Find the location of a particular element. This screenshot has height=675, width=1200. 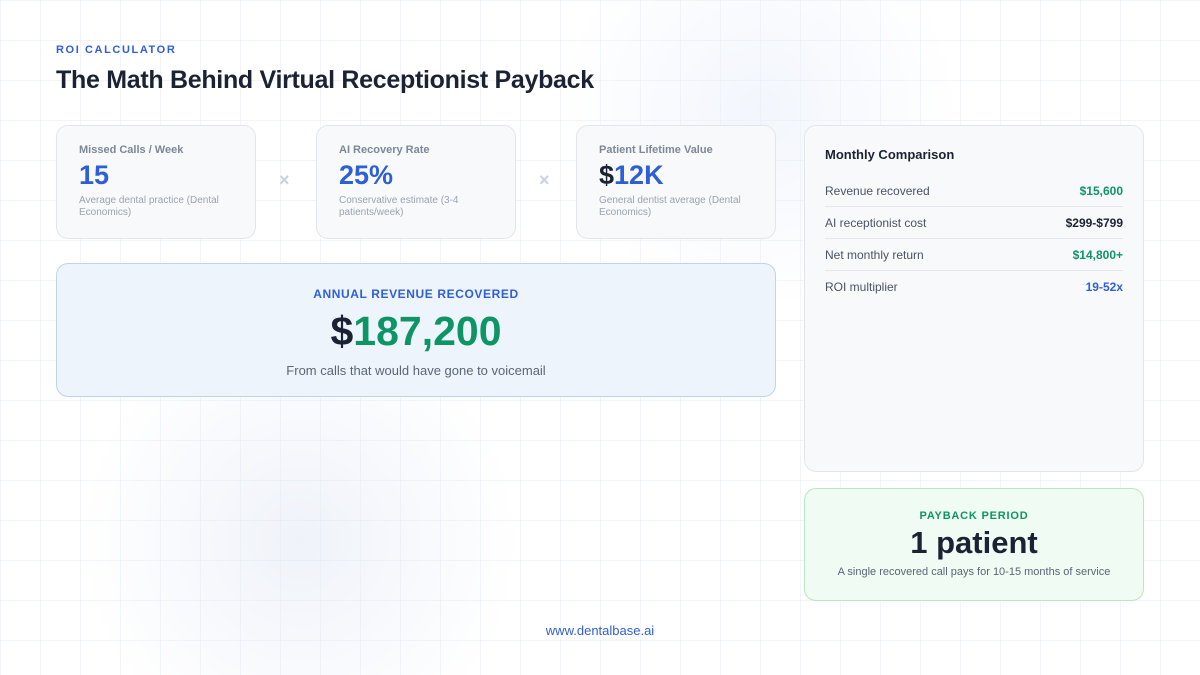

metric-label: Patient Lifetime Value is located at coordinates (656, 150).